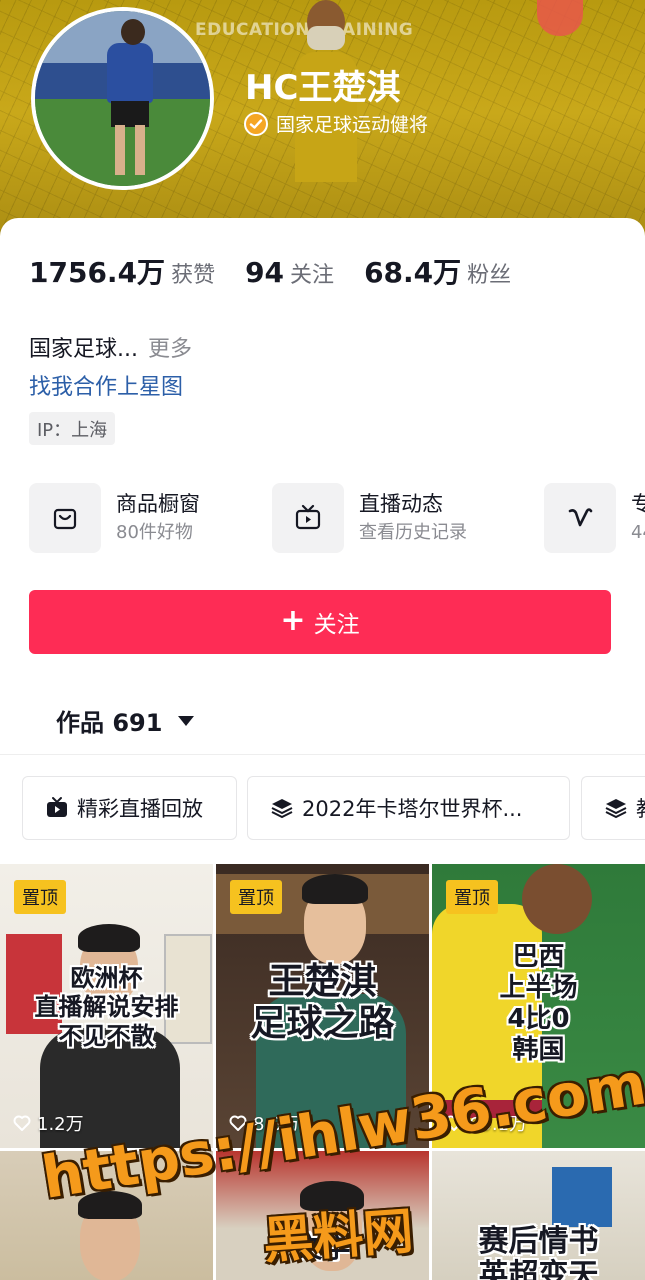 The width and height of the screenshot is (645, 1280). Describe the element at coordinates (323, 88) in the screenshot. I see `profile-name: HC王楚淇` at that location.